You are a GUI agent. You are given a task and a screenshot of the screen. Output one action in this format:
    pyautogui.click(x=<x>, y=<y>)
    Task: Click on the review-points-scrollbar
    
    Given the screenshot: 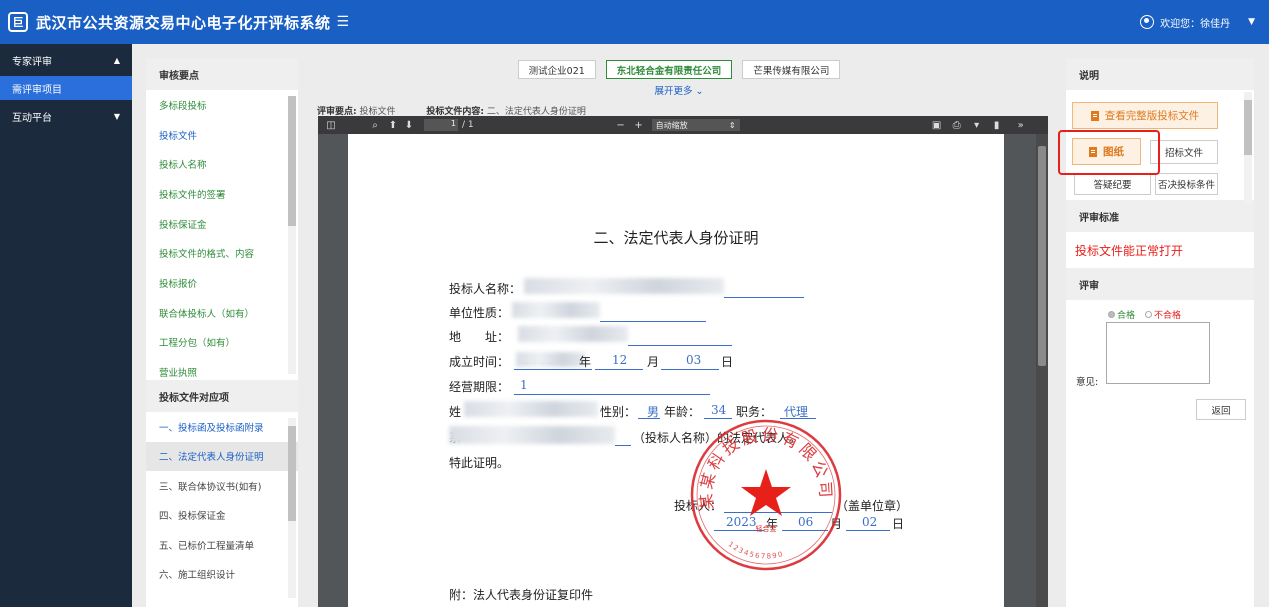 What is the action you would take?
    pyautogui.click(x=292, y=235)
    